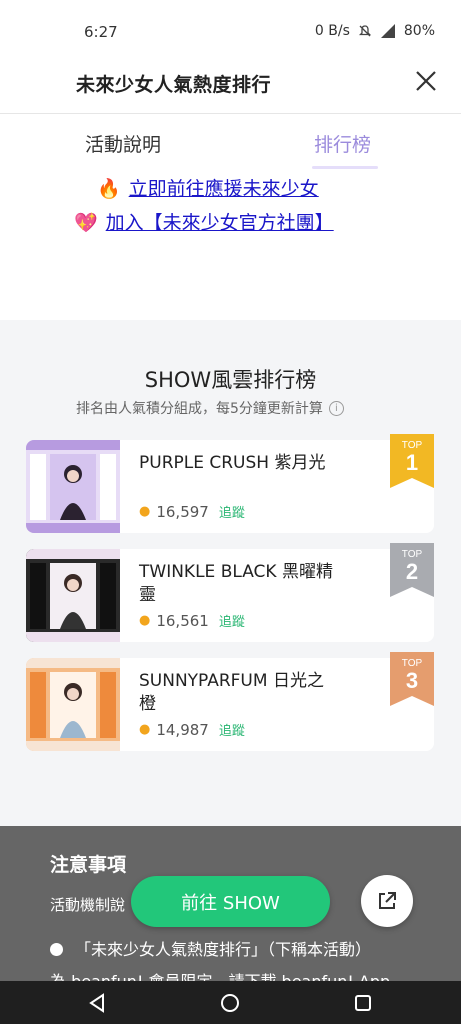 The width and height of the screenshot is (461, 1024). I want to click on badge-rank-number: 1, so click(412, 462).